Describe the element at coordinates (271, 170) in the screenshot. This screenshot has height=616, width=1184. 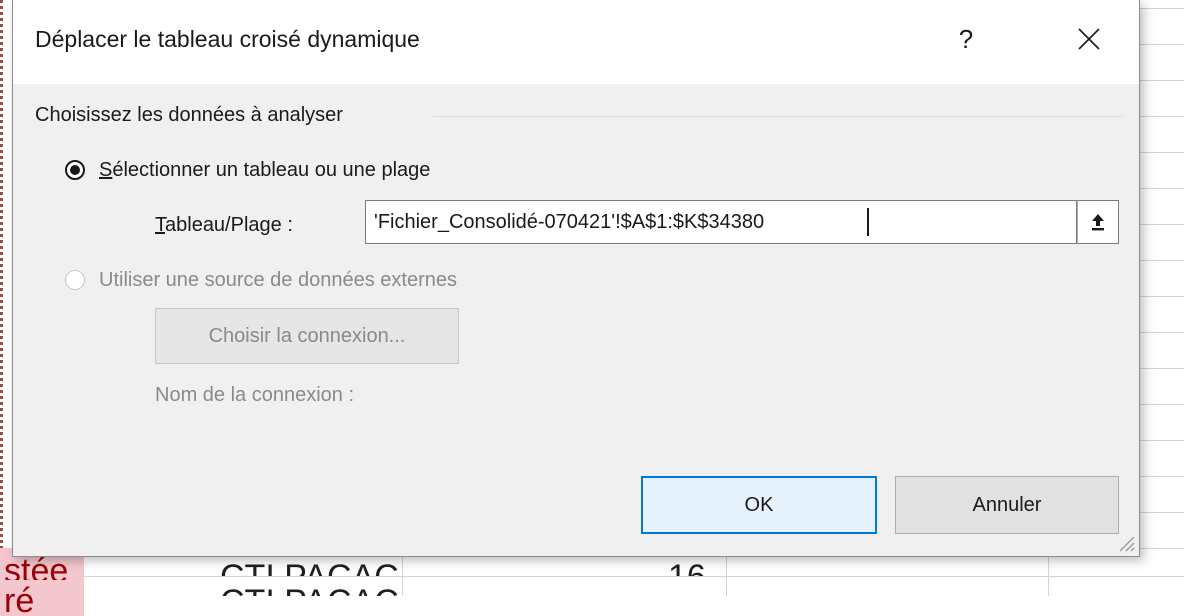
I see `label-text: électionner un tableau ou une plage` at that location.